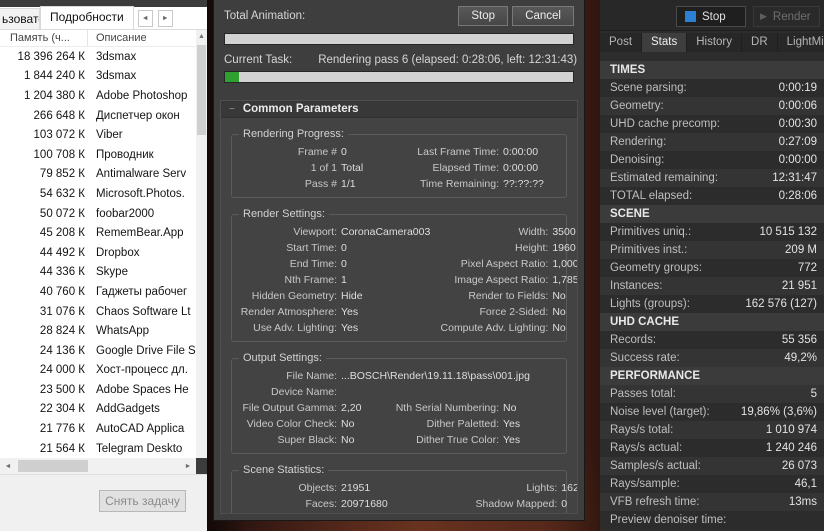 This screenshot has width=824, height=531. I want to click on stat-label: Rays/s total:, so click(642, 430).